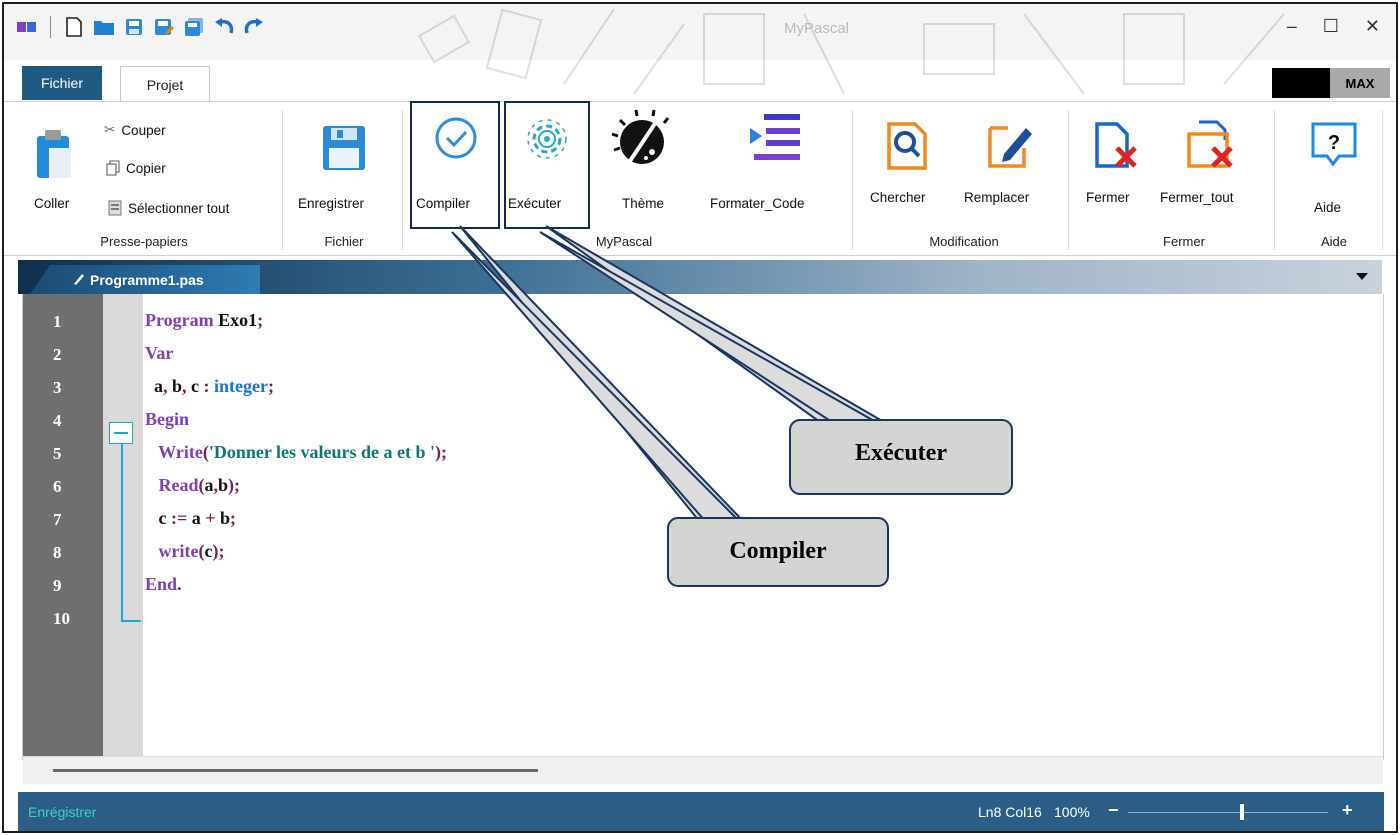 The height and width of the screenshot is (835, 1400). Describe the element at coordinates (224, 27) in the screenshot. I see `undo-icon` at that location.